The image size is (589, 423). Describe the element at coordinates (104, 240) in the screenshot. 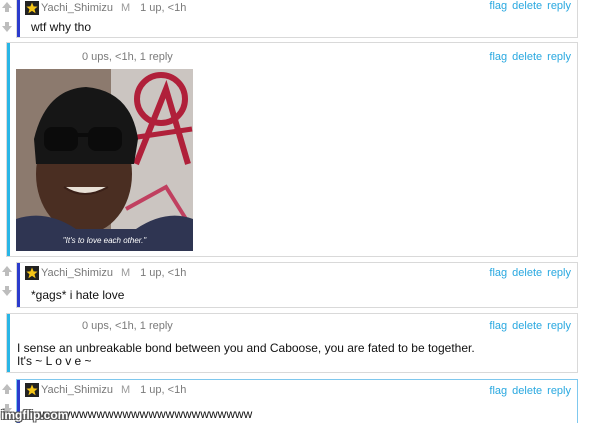

I see `image-caption: "It's to love each other."` at that location.